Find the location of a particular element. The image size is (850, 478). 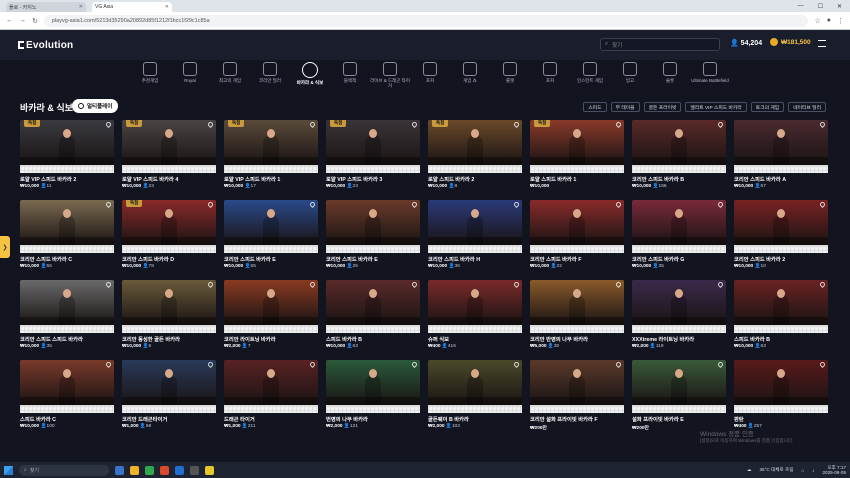

filter-chip: 스피드 is located at coordinates (595, 107).